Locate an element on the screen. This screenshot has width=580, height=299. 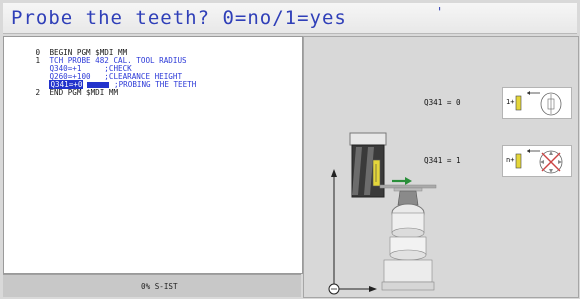
probe-direction-arrow-icon is located at coordinates (402, 181).